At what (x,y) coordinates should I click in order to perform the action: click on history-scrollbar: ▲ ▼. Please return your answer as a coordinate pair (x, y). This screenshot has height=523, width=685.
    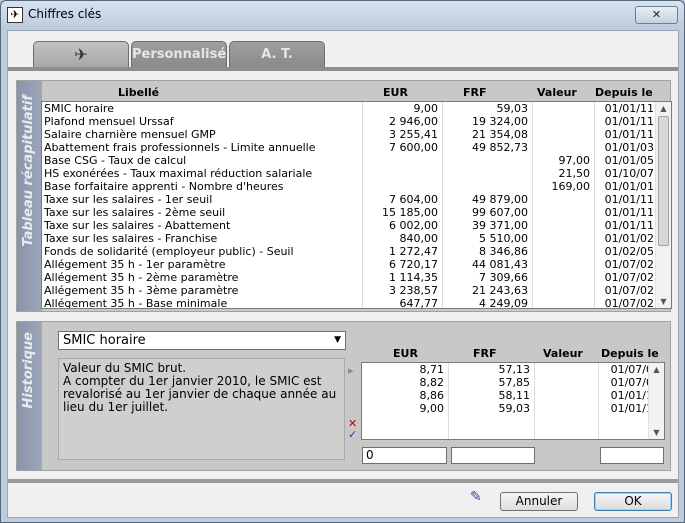
    Looking at the image, I should click on (656, 401).